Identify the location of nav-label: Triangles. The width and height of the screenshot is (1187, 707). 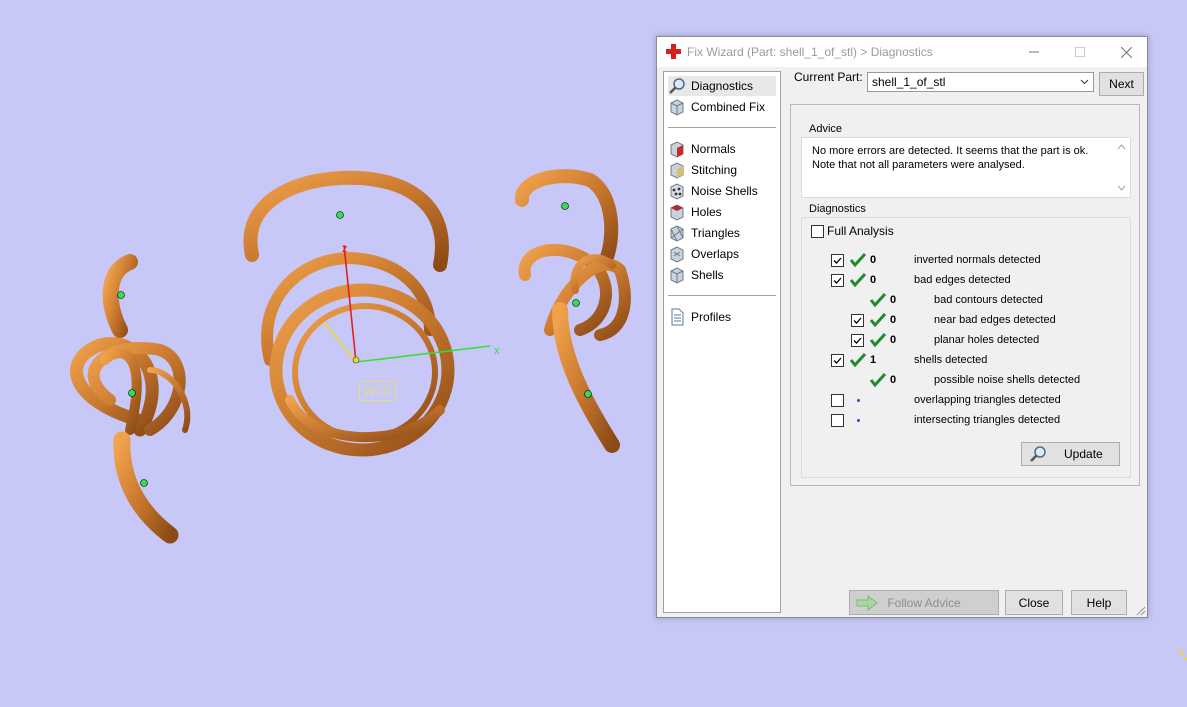
(715, 233).